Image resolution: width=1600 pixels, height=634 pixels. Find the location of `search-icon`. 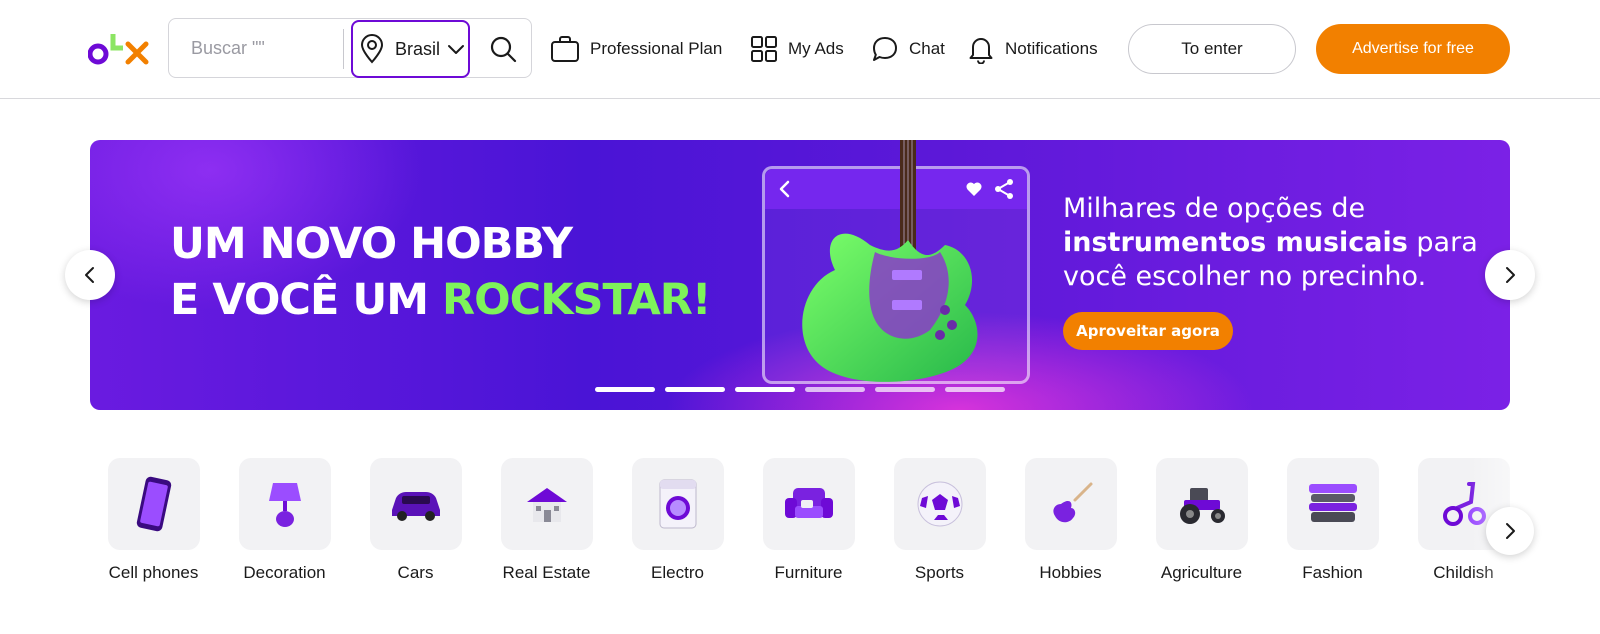

search-icon is located at coordinates (503, 49).